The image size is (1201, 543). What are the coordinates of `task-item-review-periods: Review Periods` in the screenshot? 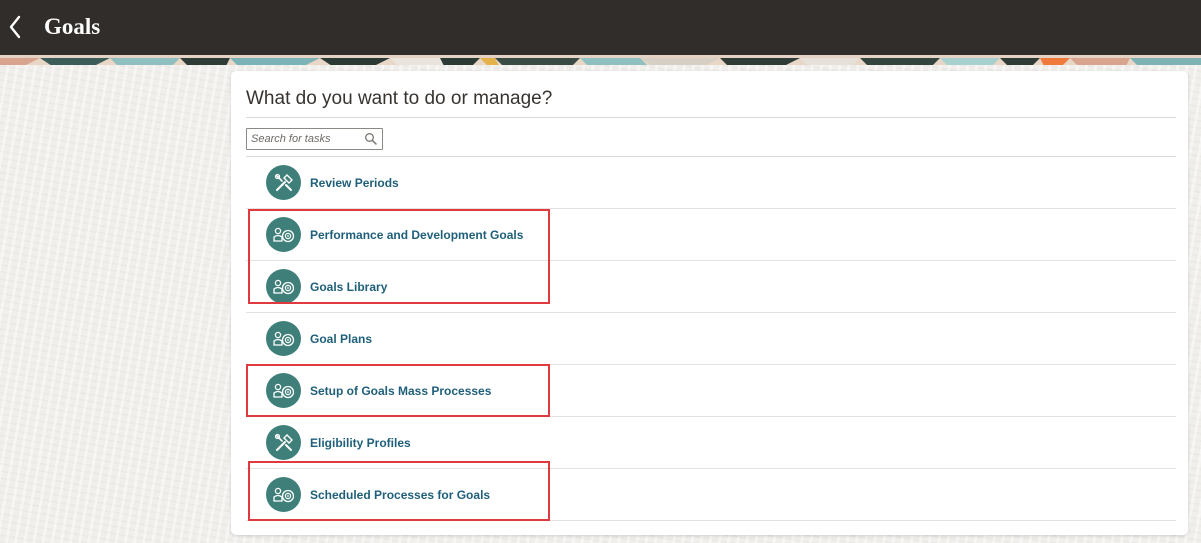 It's located at (711, 183).